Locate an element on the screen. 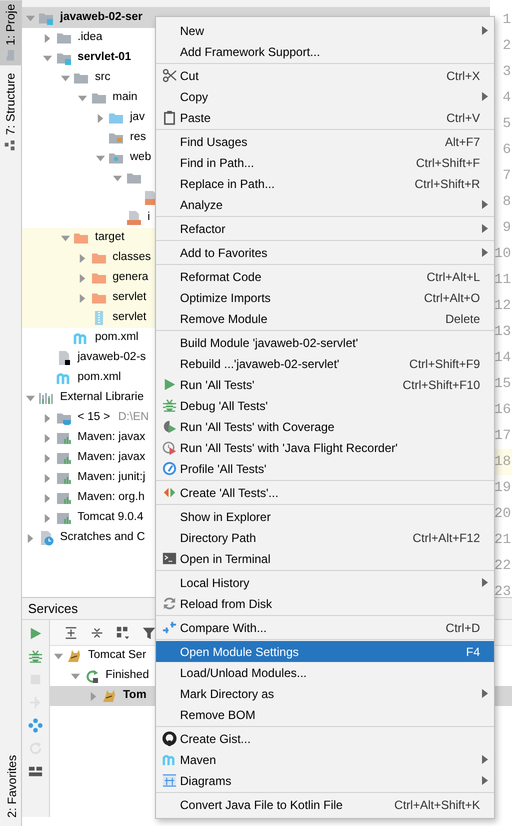 Image resolution: width=512 pixels, height=826 pixels. line-number: 17 is located at coordinates (502, 436).